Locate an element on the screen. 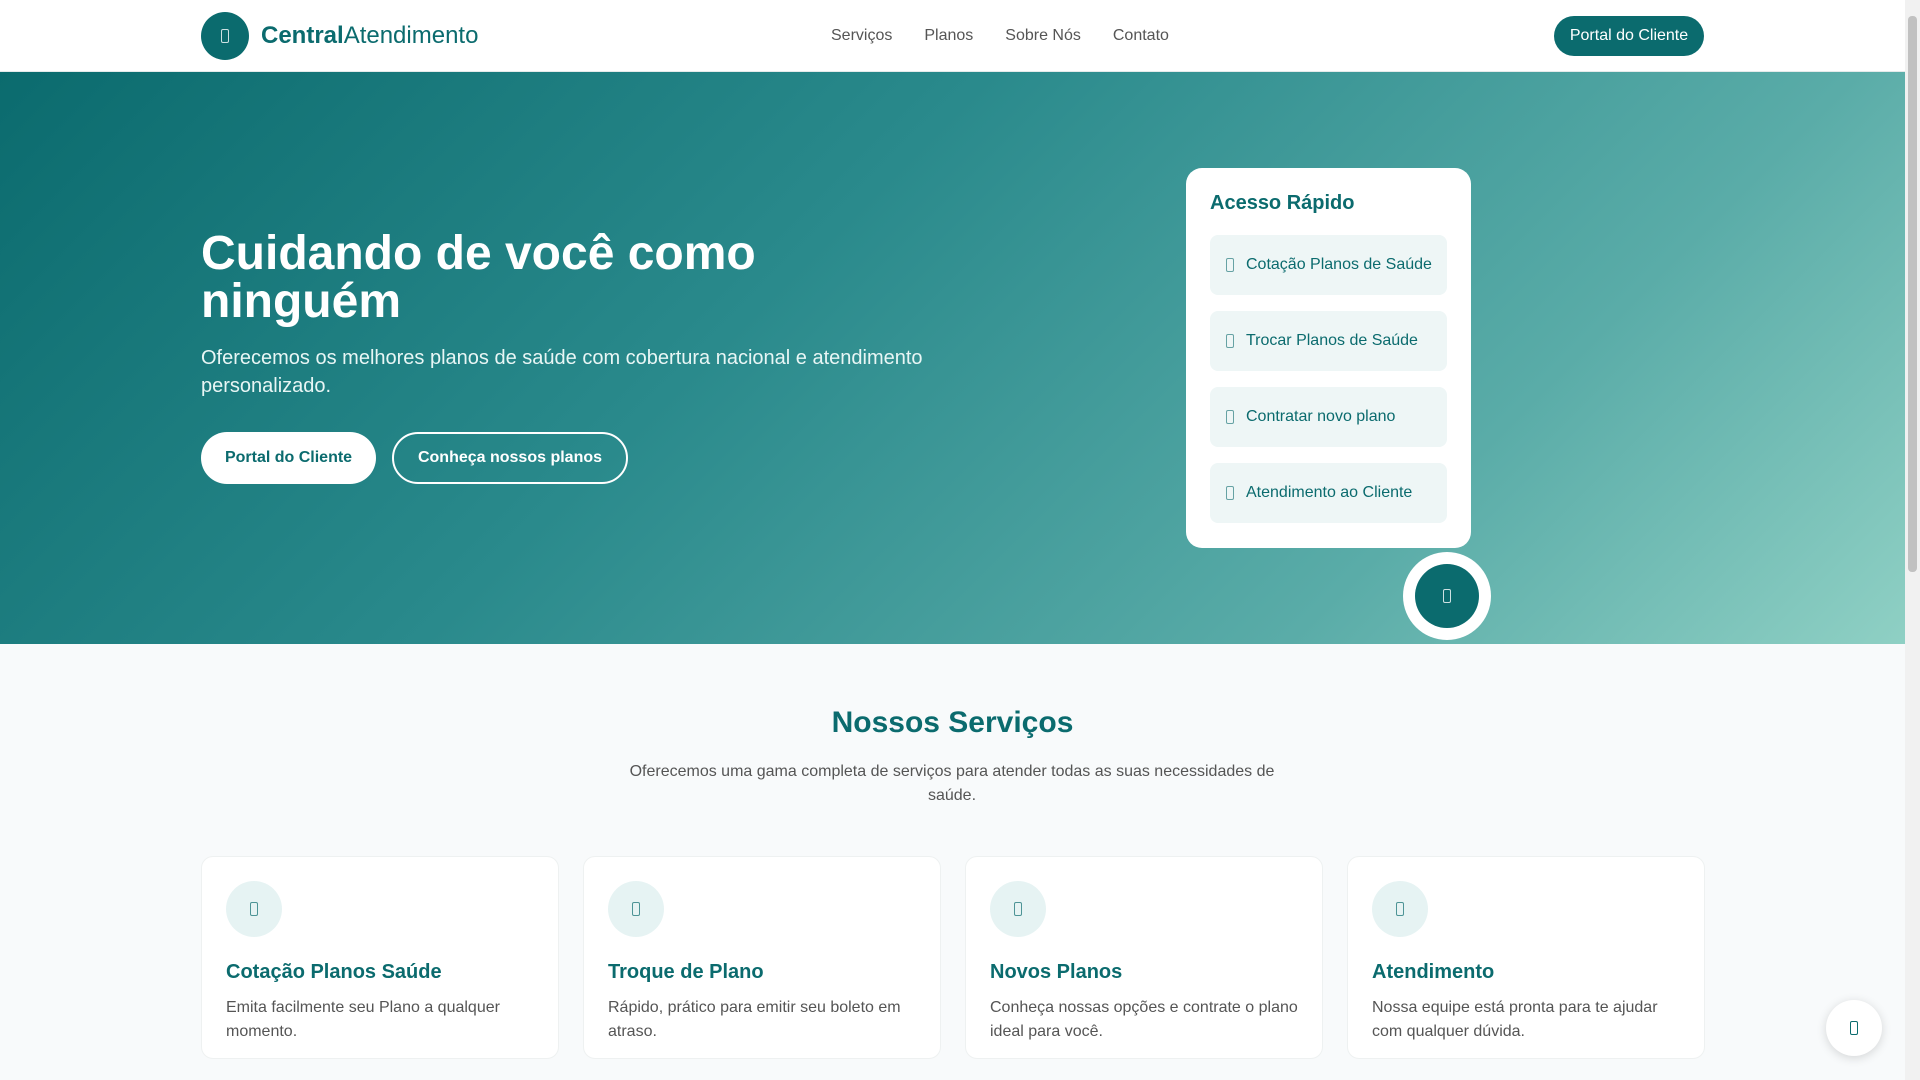  logo-icon is located at coordinates (225, 36).